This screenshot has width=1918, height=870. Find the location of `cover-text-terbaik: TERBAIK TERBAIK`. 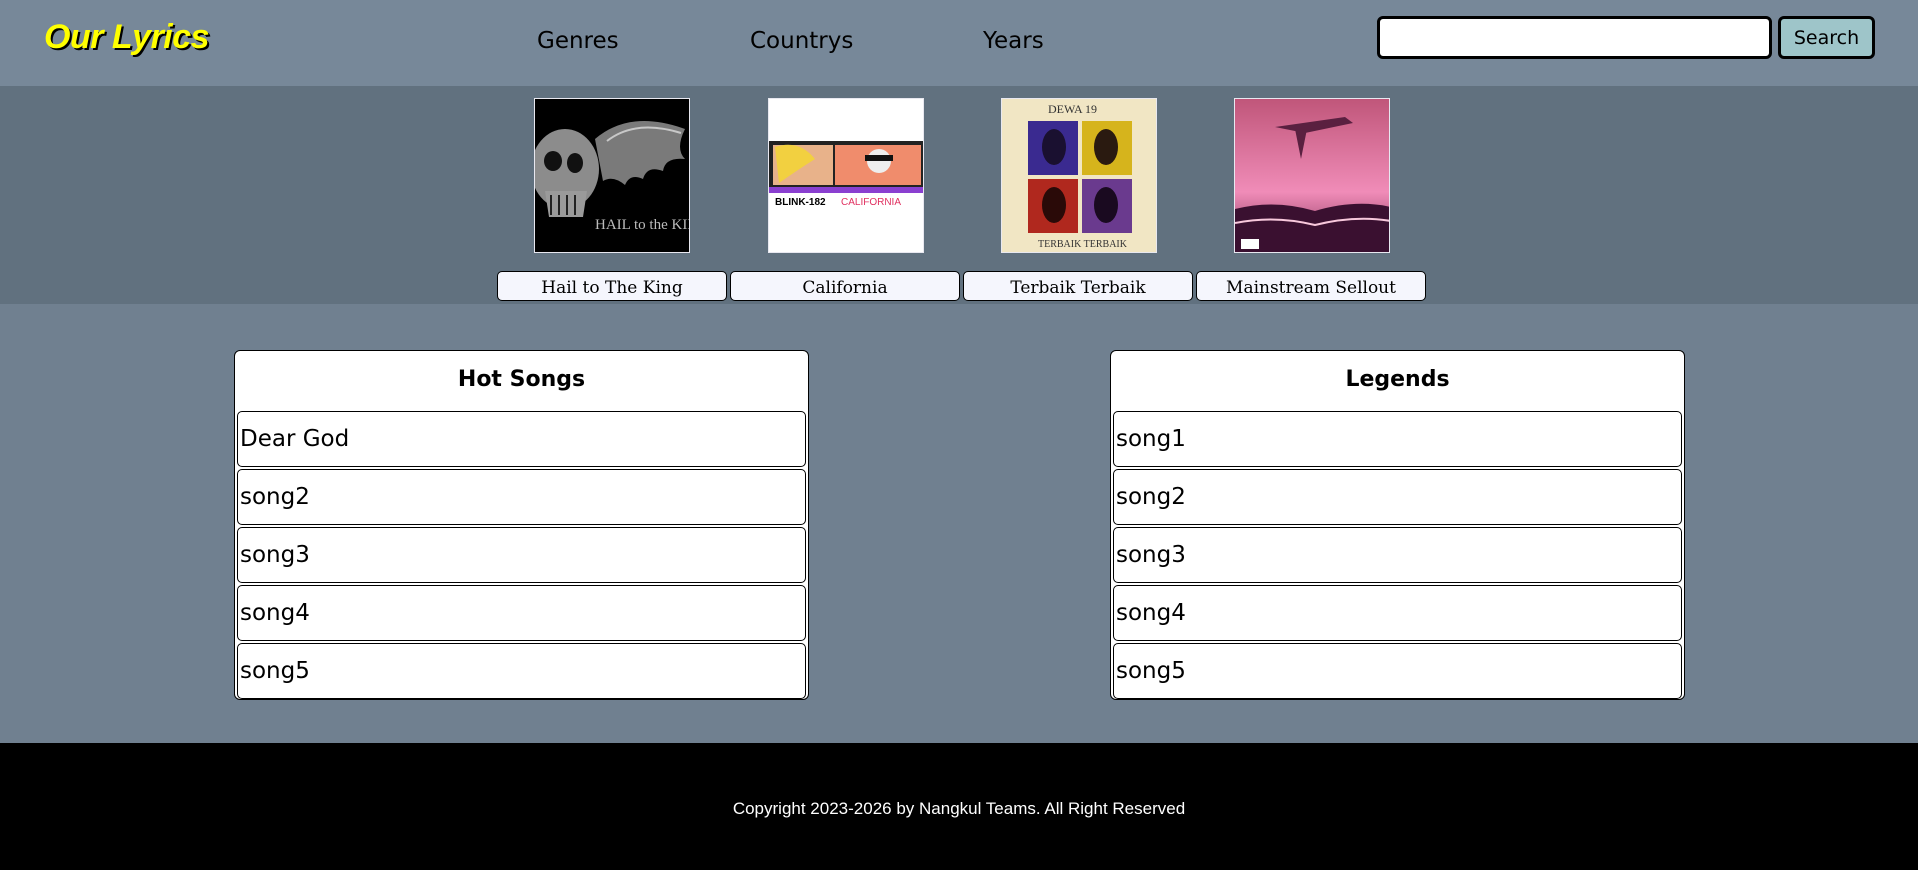

cover-text-terbaik: TERBAIK TERBAIK is located at coordinates (1083, 244).